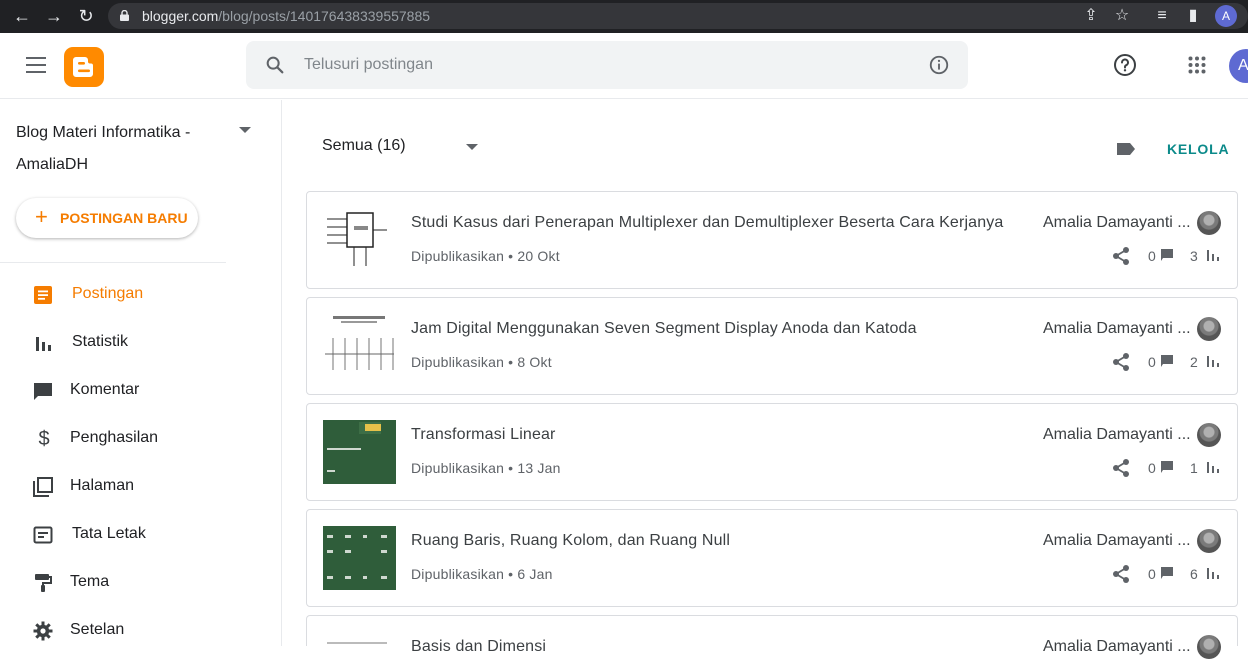 This screenshot has height=659, width=1248. I want to click on sidebar-item-layout: Tata Letak, so click(141, 535).